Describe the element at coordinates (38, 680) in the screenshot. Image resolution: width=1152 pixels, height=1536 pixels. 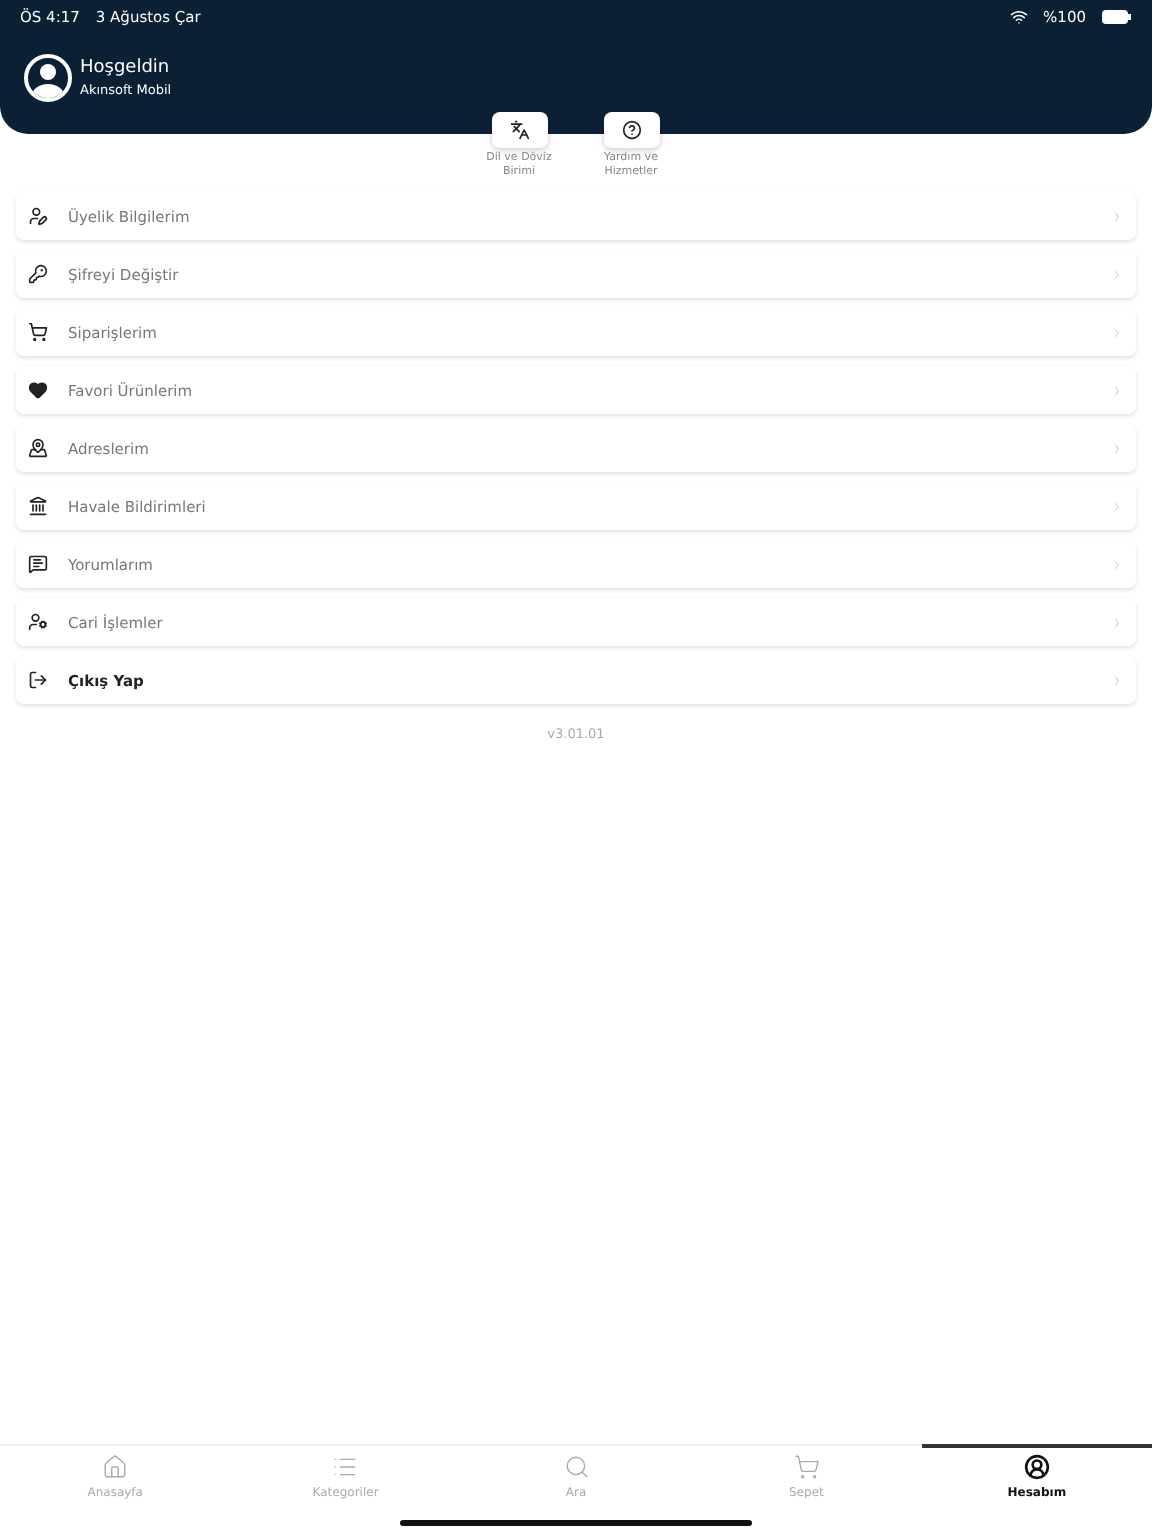
I see `logout-icon` at that location.